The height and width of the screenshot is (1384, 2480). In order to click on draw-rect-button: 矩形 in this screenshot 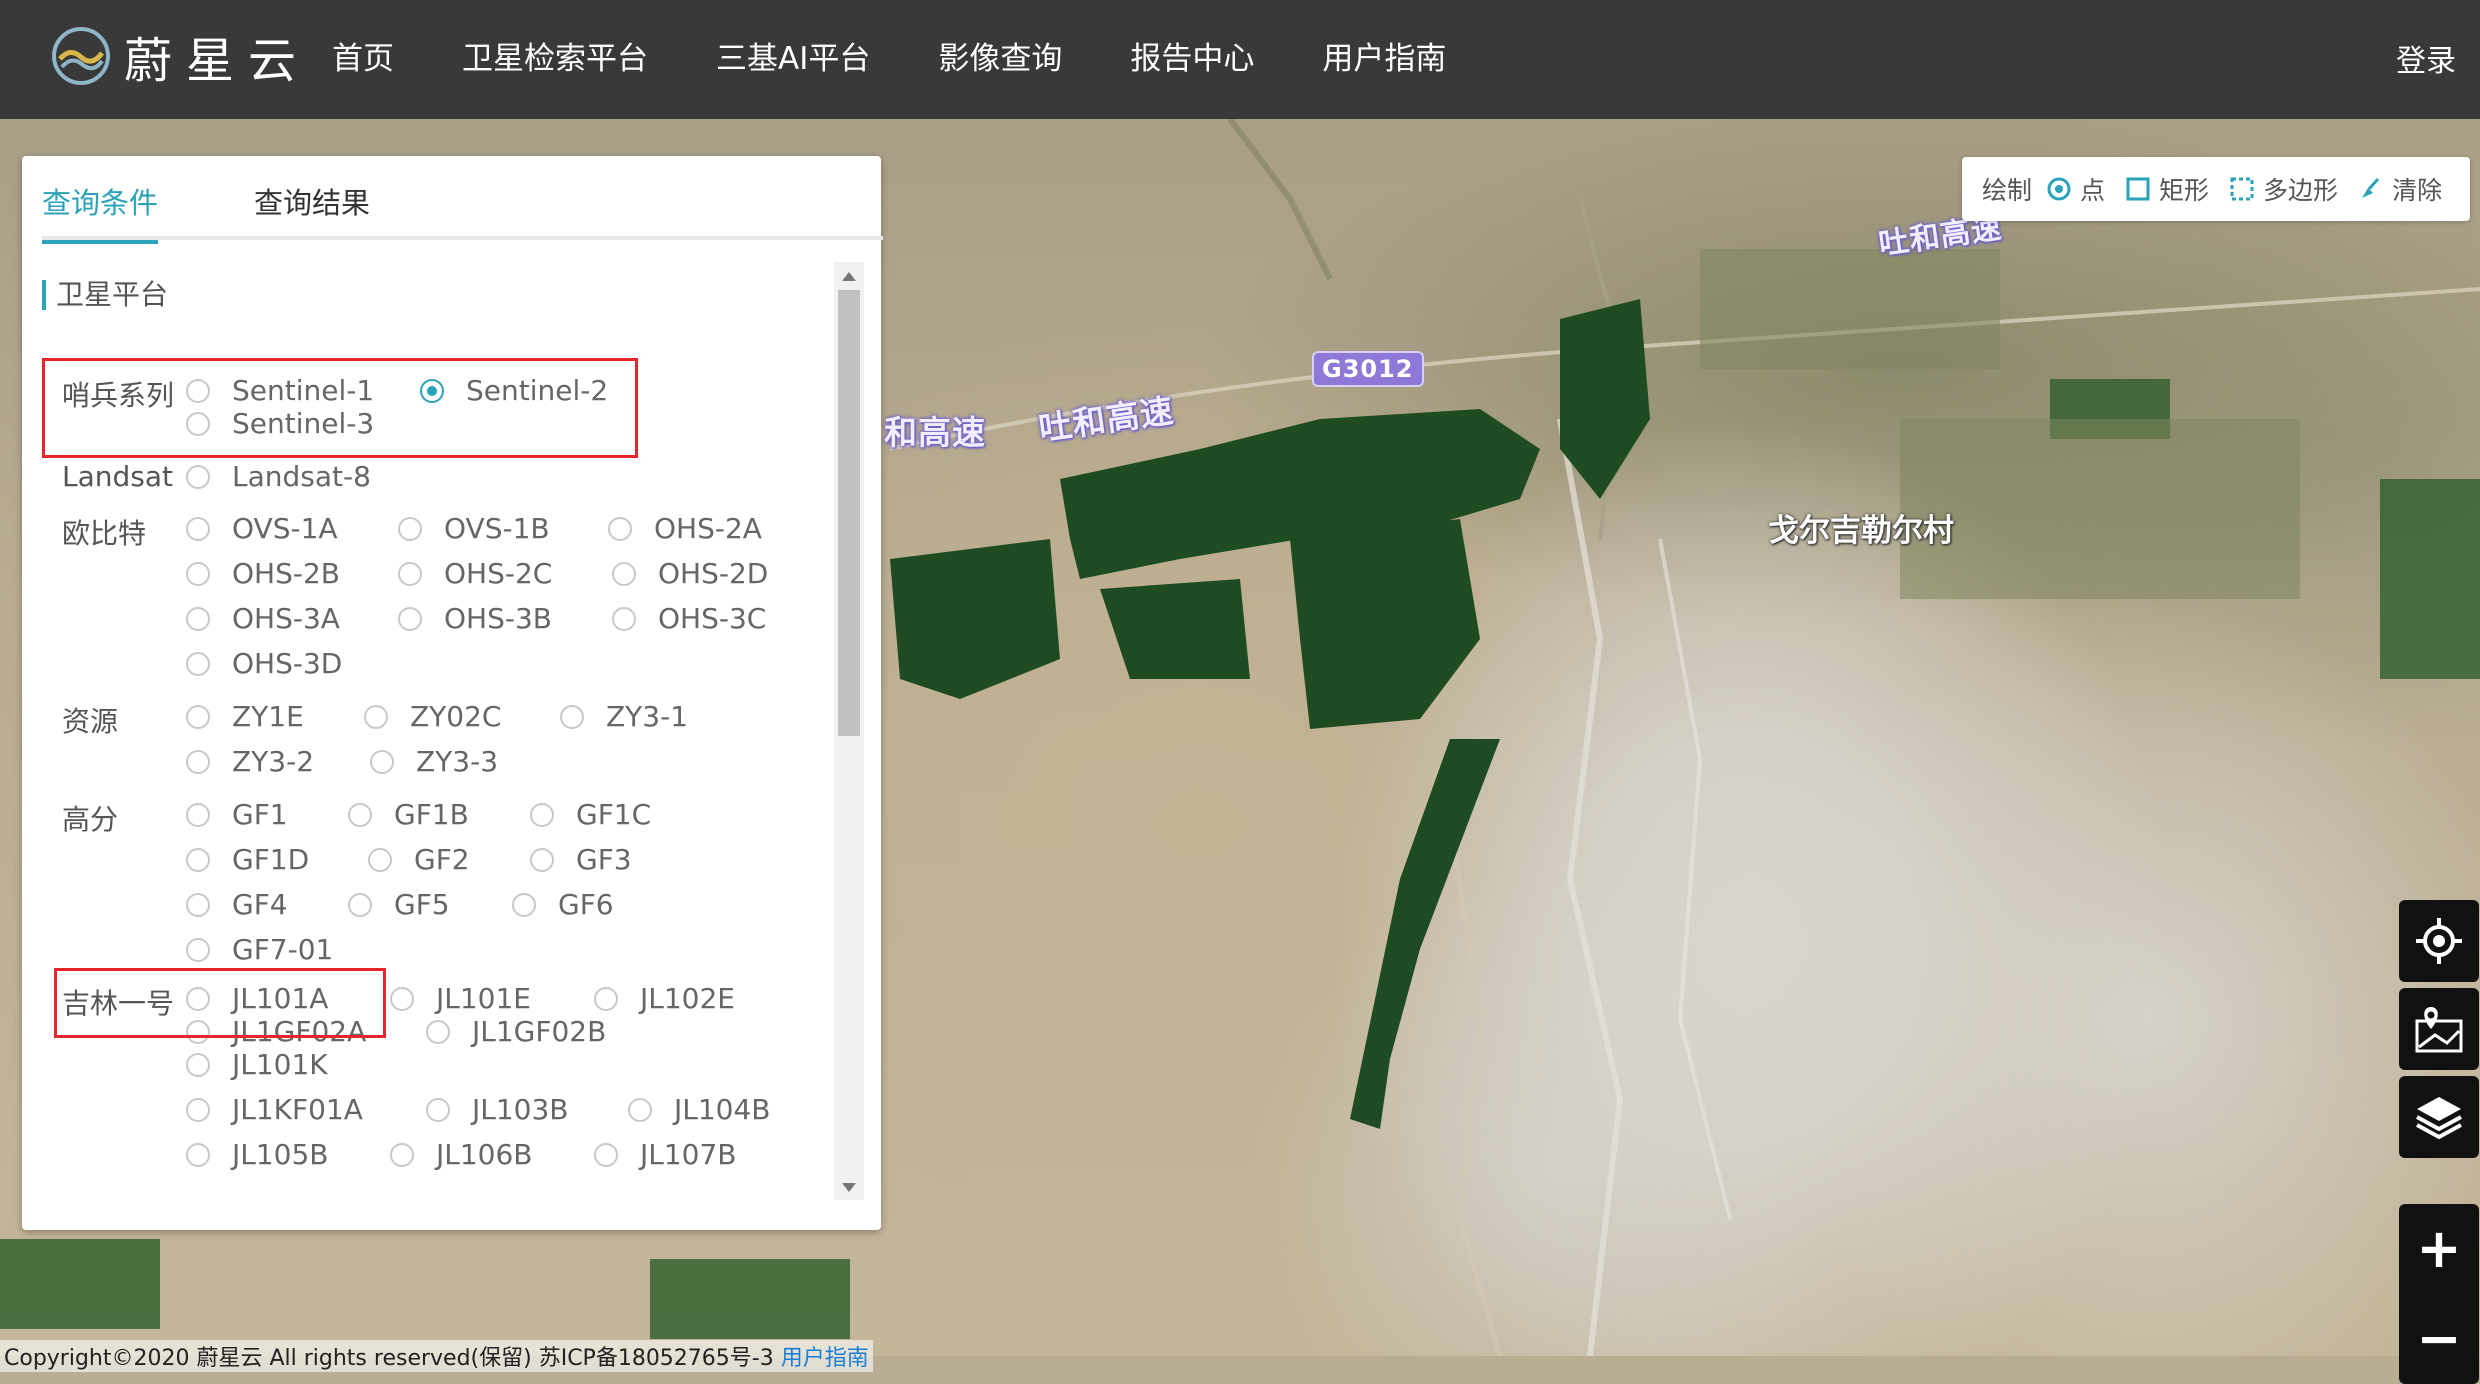, I will do `click(2167, 189)`.